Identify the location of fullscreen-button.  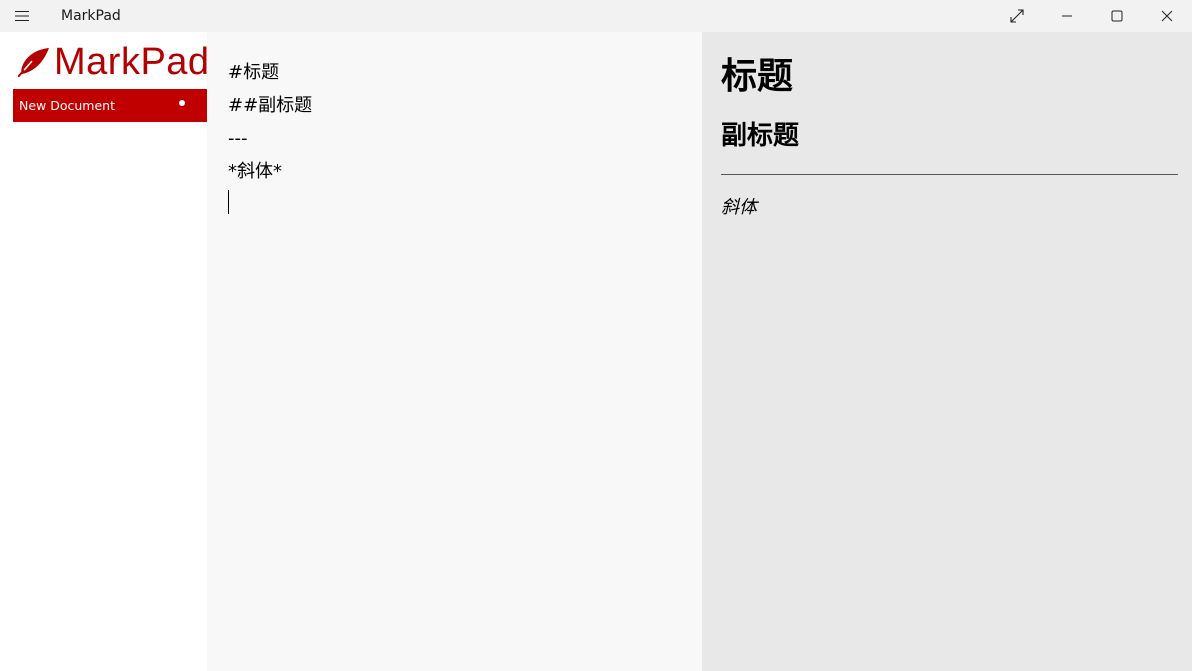
(1017, 16).